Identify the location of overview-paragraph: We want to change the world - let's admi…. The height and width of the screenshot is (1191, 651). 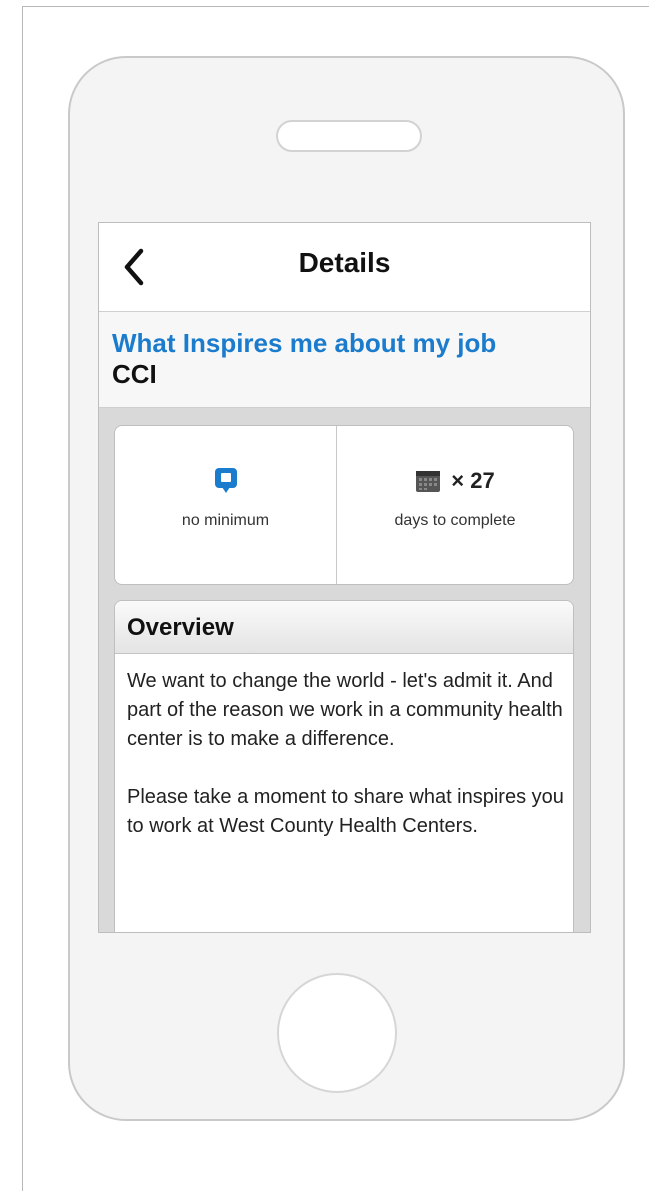
(345, 710).